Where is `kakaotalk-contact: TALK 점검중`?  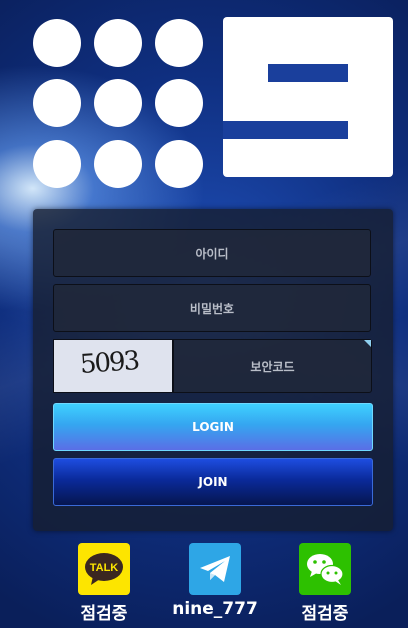
kakaotalk-contact: TALK 점검중 is located at coordinates (104, 583).